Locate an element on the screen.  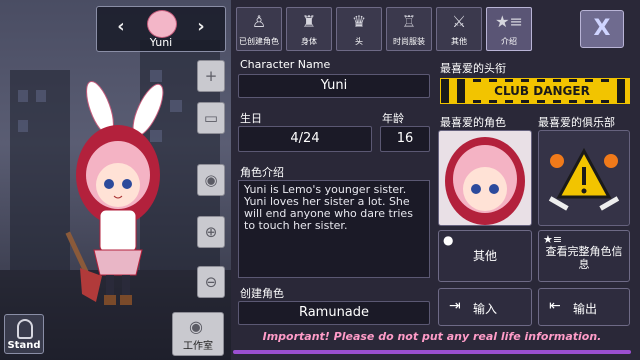
other-button: ● 其他 is located at coordinates (485, 256).